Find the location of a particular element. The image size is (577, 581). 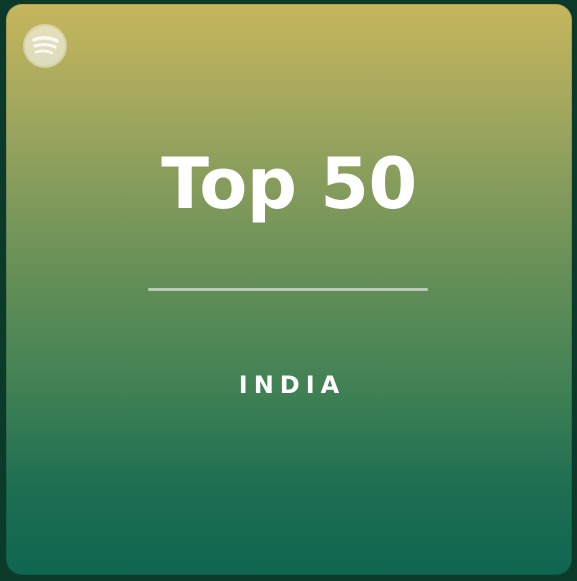

cover-divider is located at coordinates (288, 289).